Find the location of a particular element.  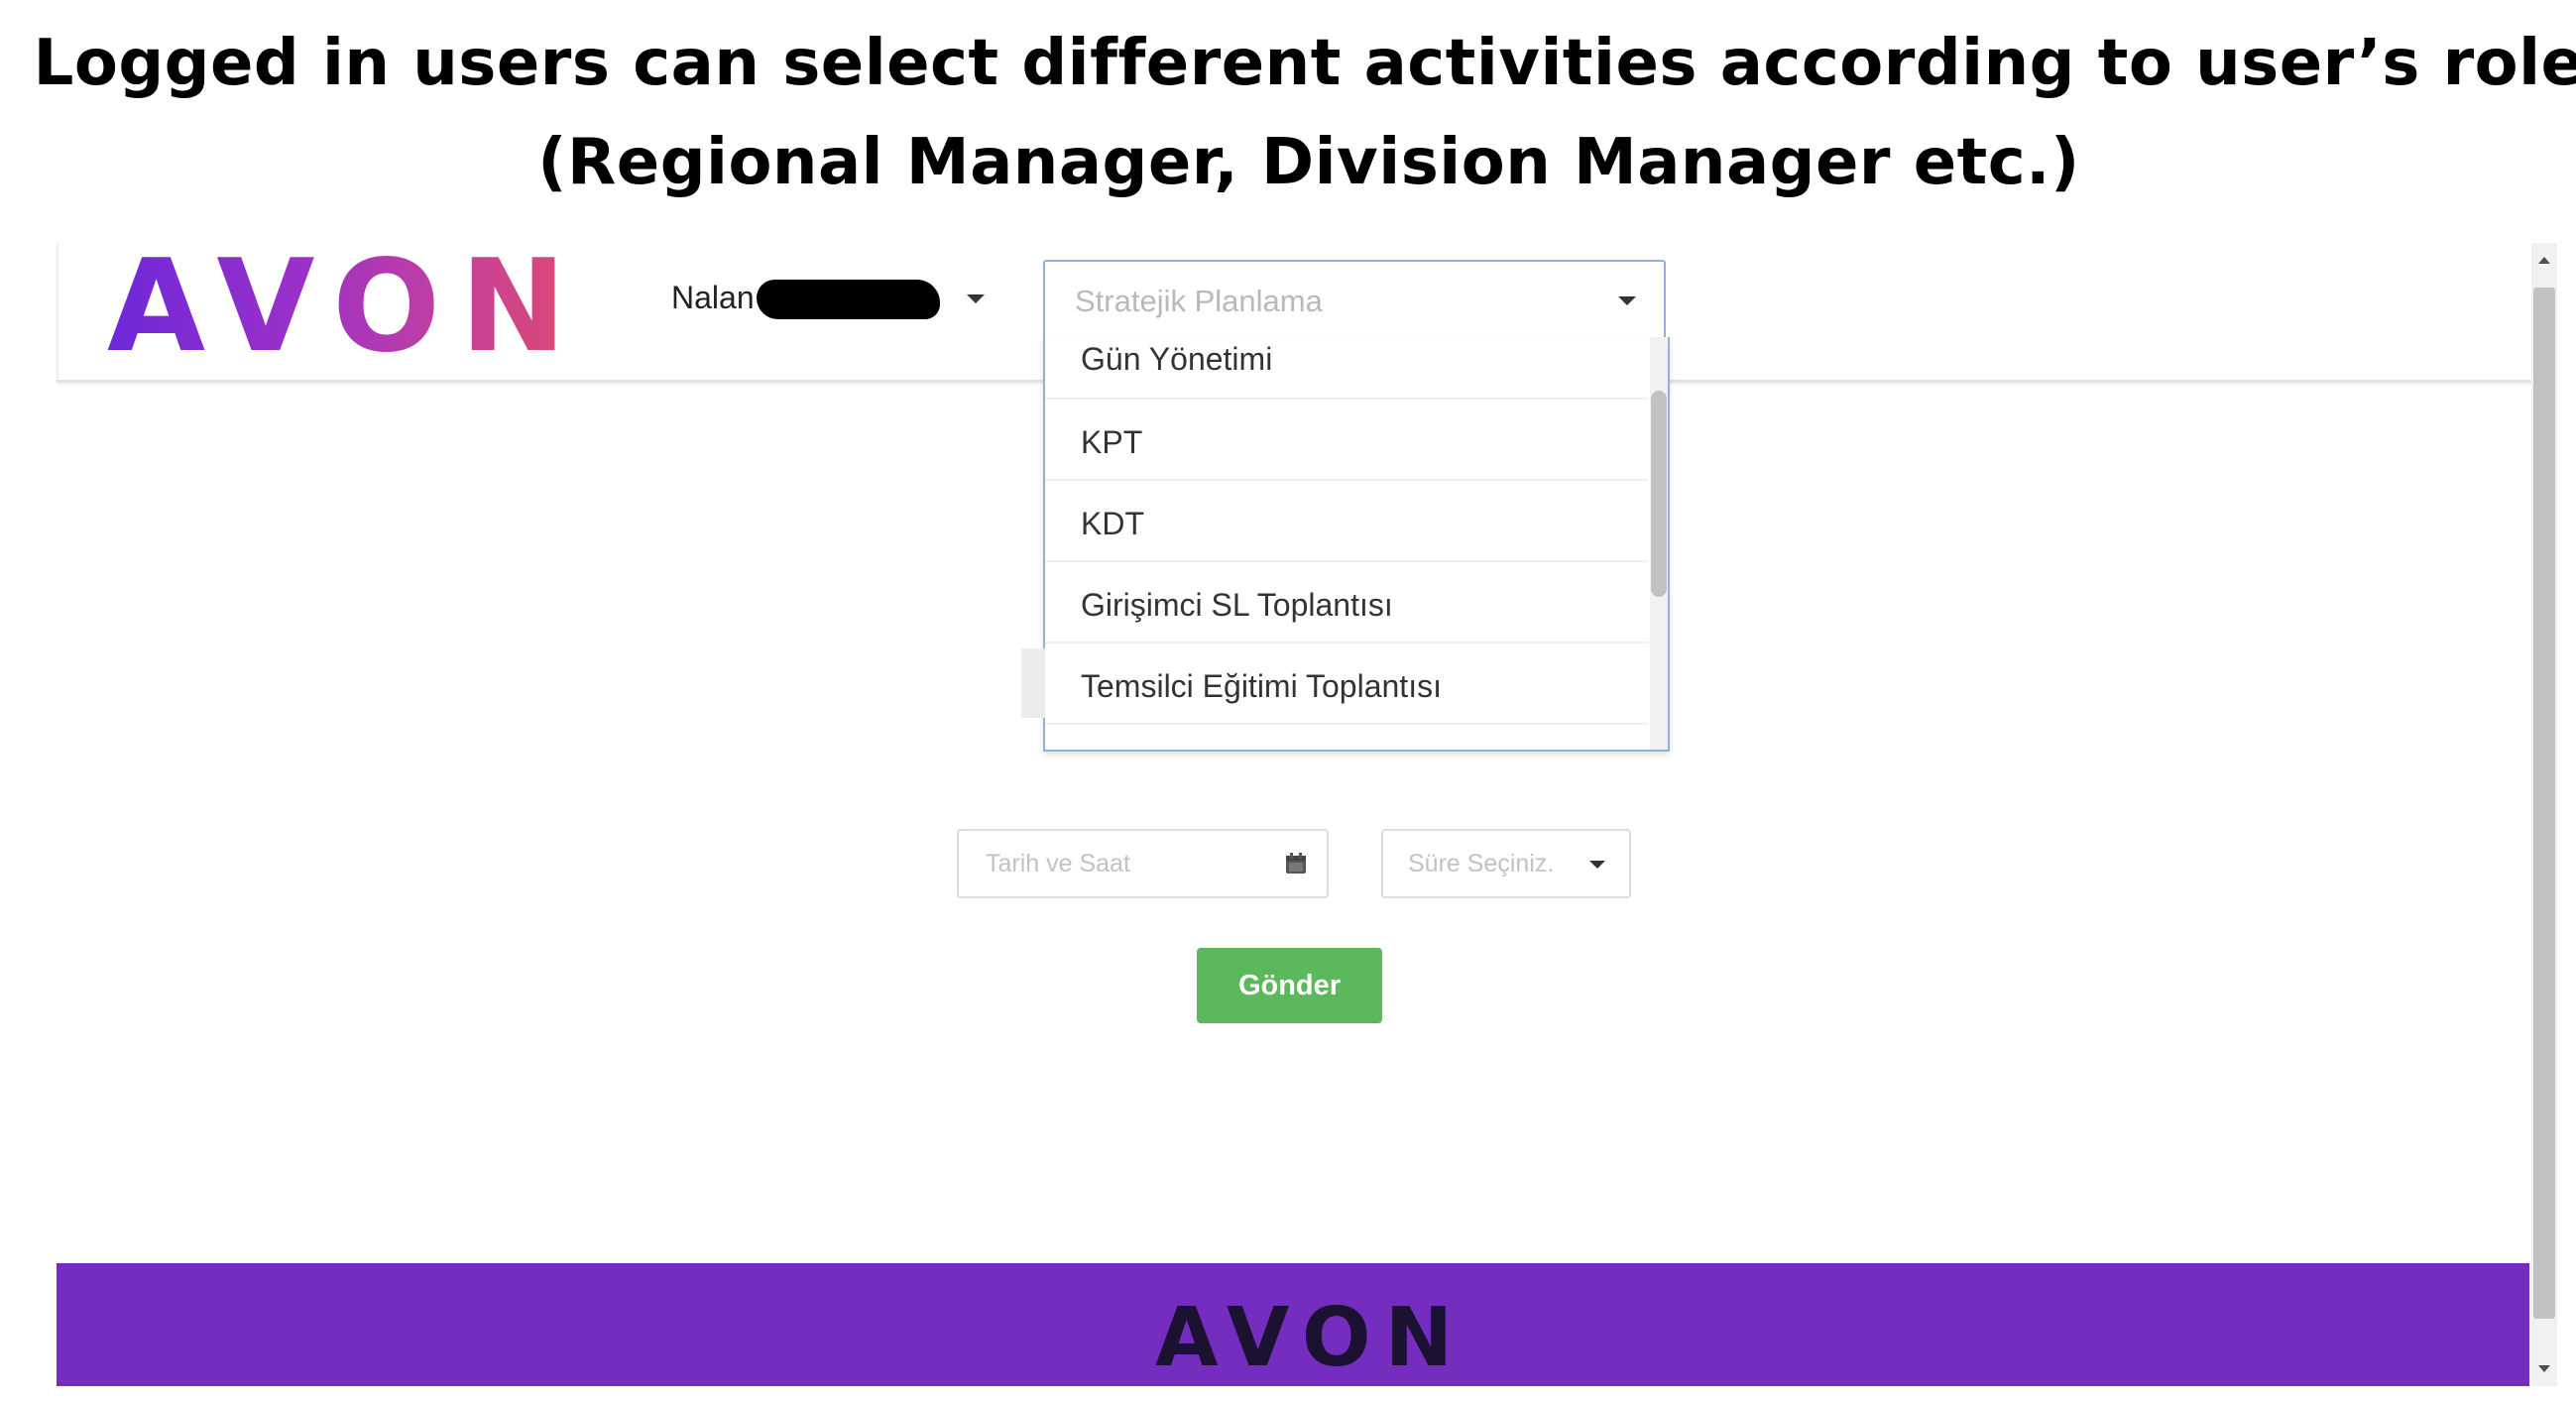

submit-button: Gönder is located at coordinates (1289, 985).